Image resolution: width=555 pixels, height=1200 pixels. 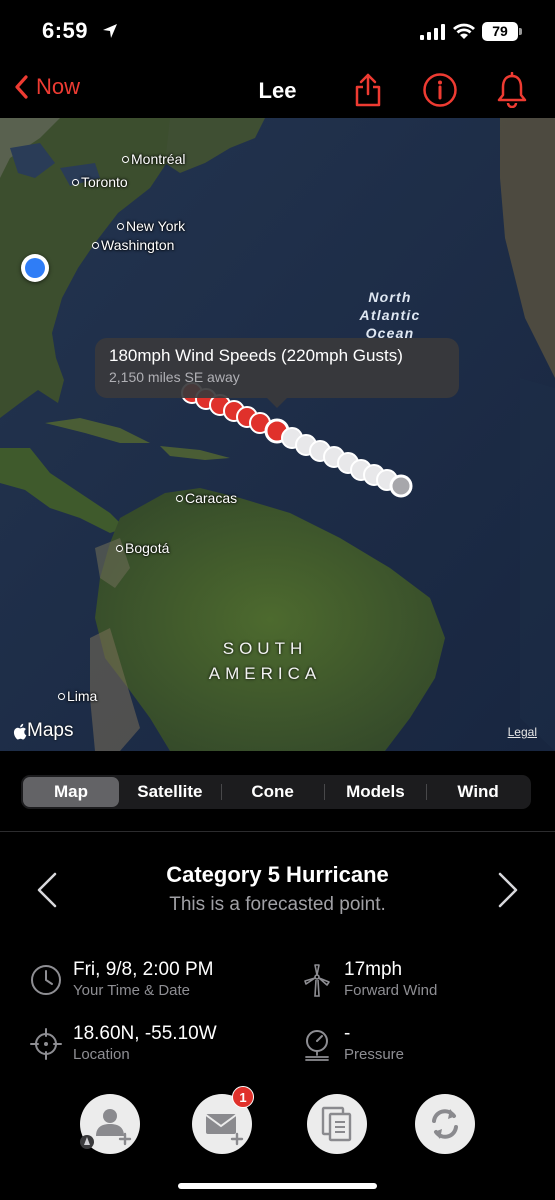 I want to click on tab-models: Models, so click(x=376, y=792).